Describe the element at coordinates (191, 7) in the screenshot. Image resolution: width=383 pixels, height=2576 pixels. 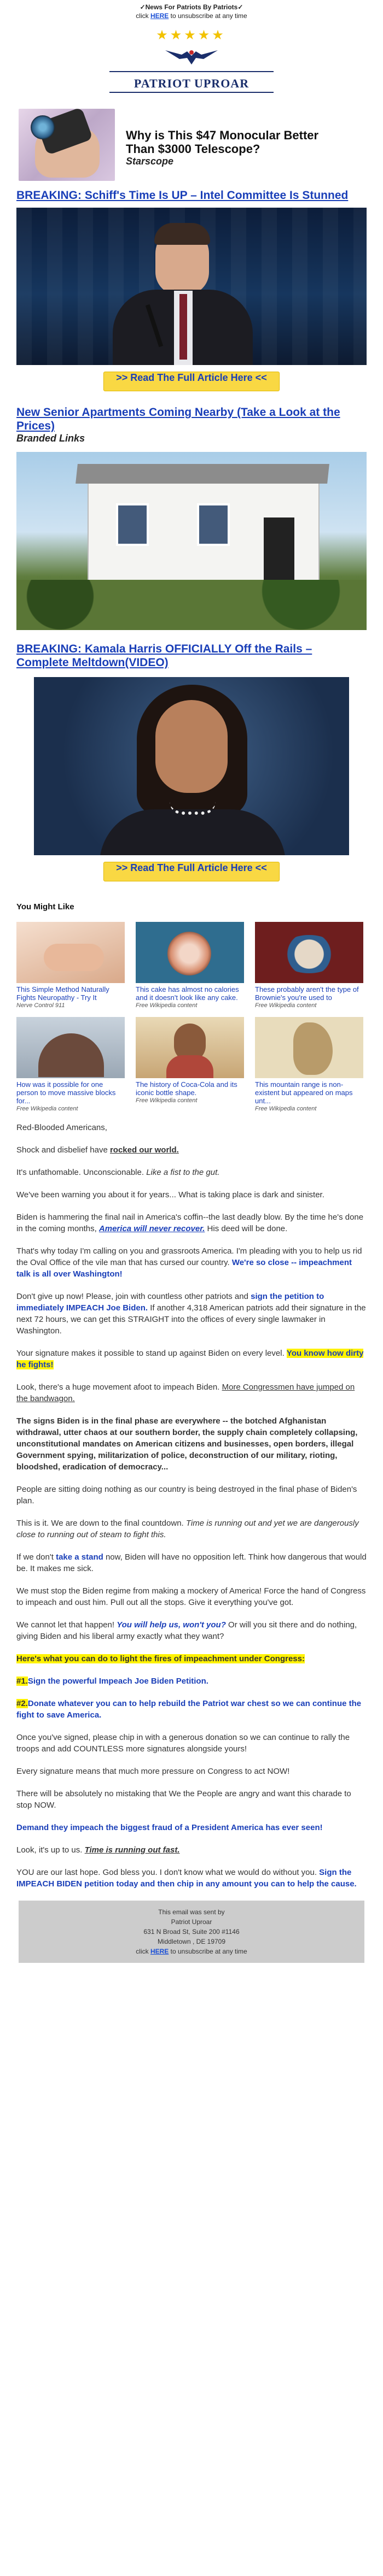
I see `newsletter-tagline: ✓News For Patriots By Patriots✓` at that location.